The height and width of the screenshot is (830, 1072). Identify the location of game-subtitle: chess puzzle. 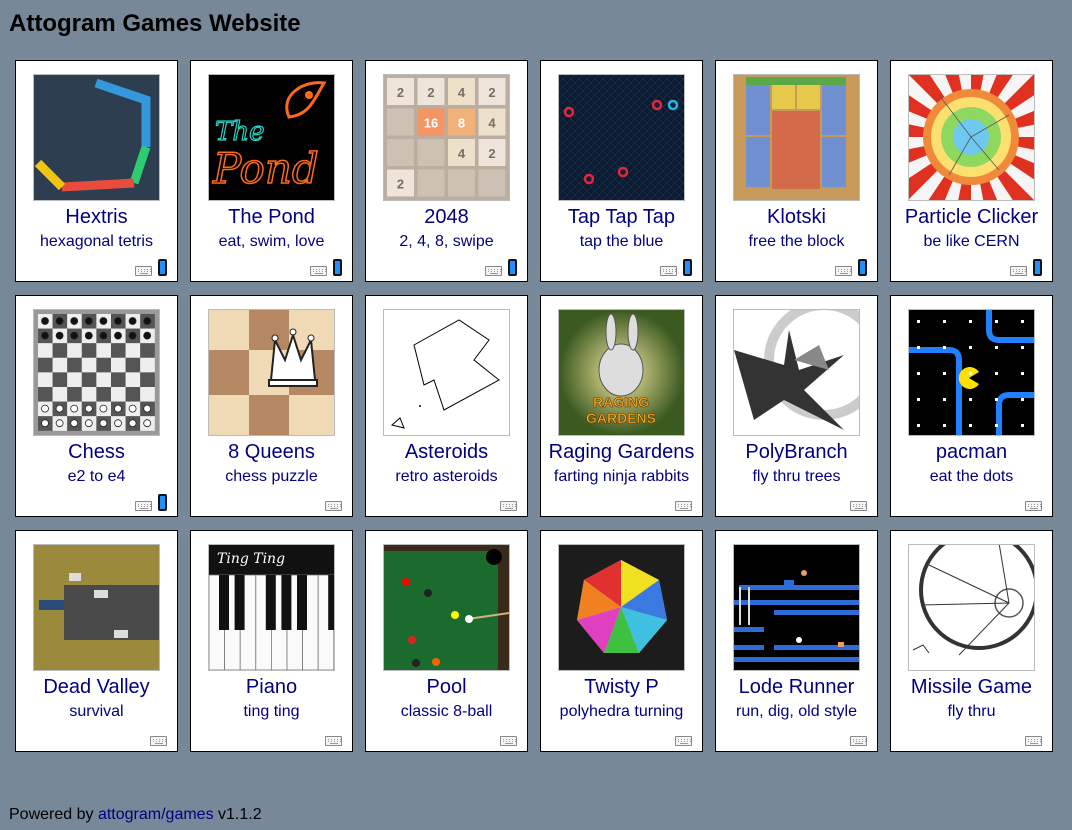
(271, 476).